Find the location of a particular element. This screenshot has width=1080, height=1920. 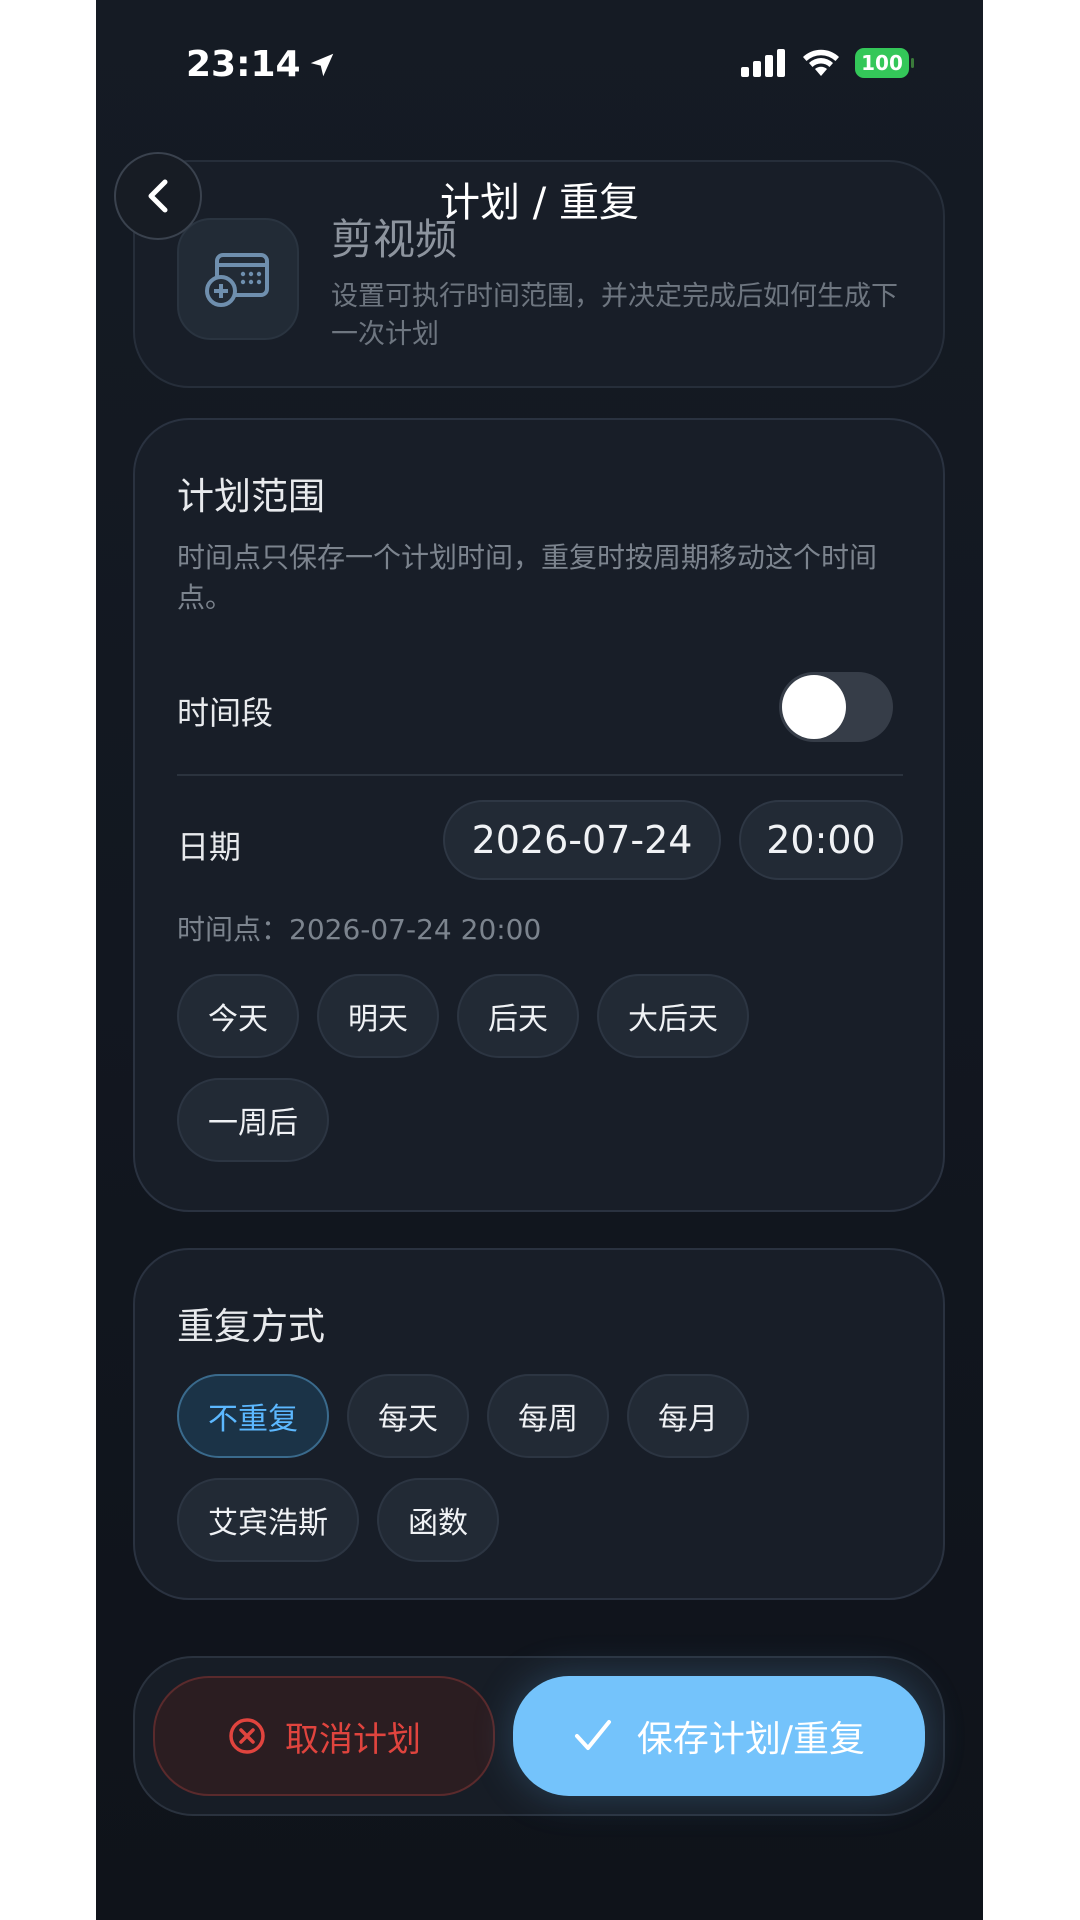

quick-pick-today: 今天 is located at coordinates (238, 1016).